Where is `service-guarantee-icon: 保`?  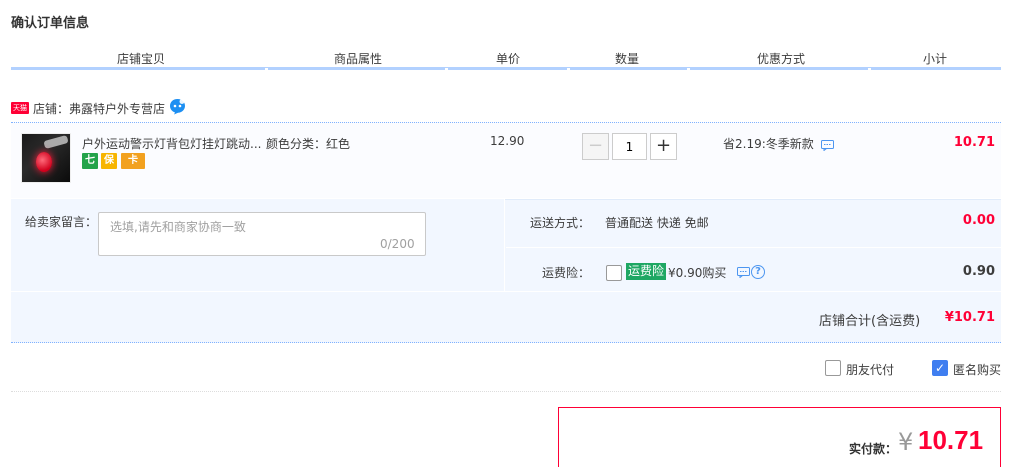 service-guarantee-icon: 保 is located at coordinates (109, 161).